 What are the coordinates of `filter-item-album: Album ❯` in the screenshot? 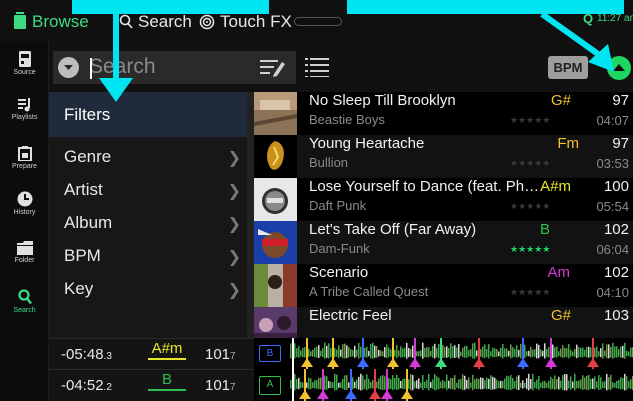 It's located at (152, 224).